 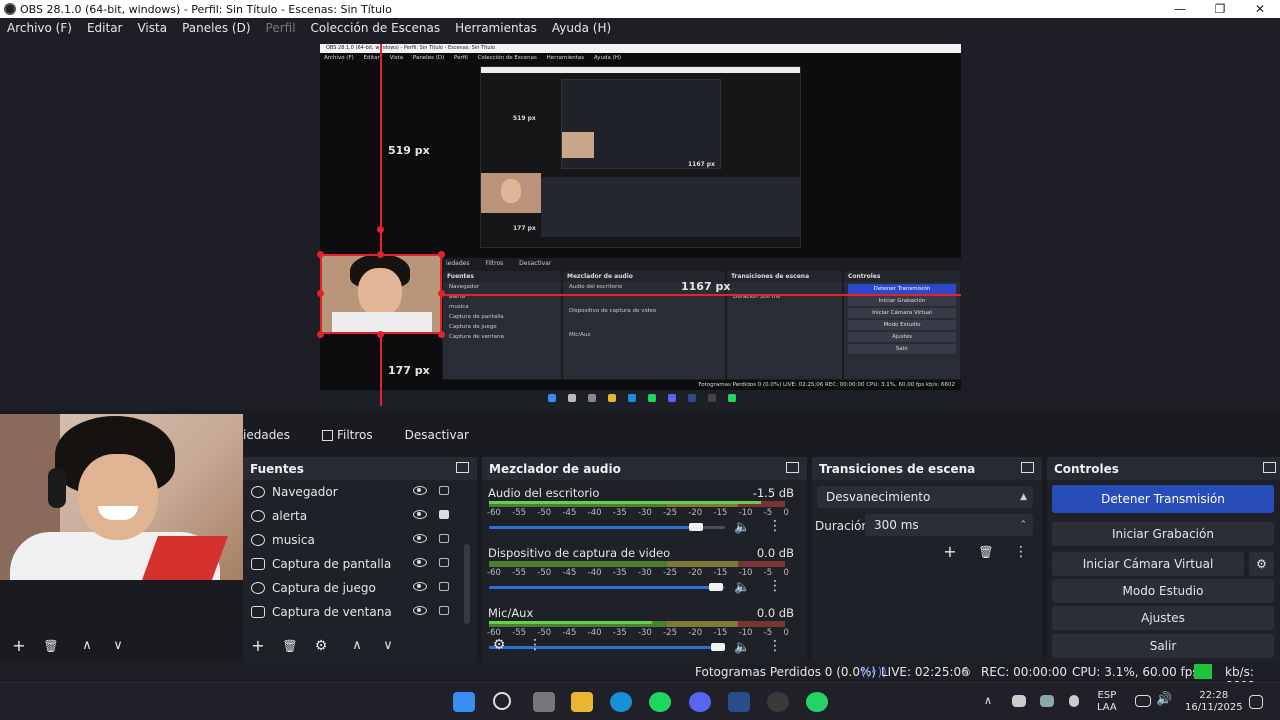 What do you see at coordinates (360, 564) in the screenshot?
I see `source-item: Captura de pantalla` at bounding box center [360, 564].